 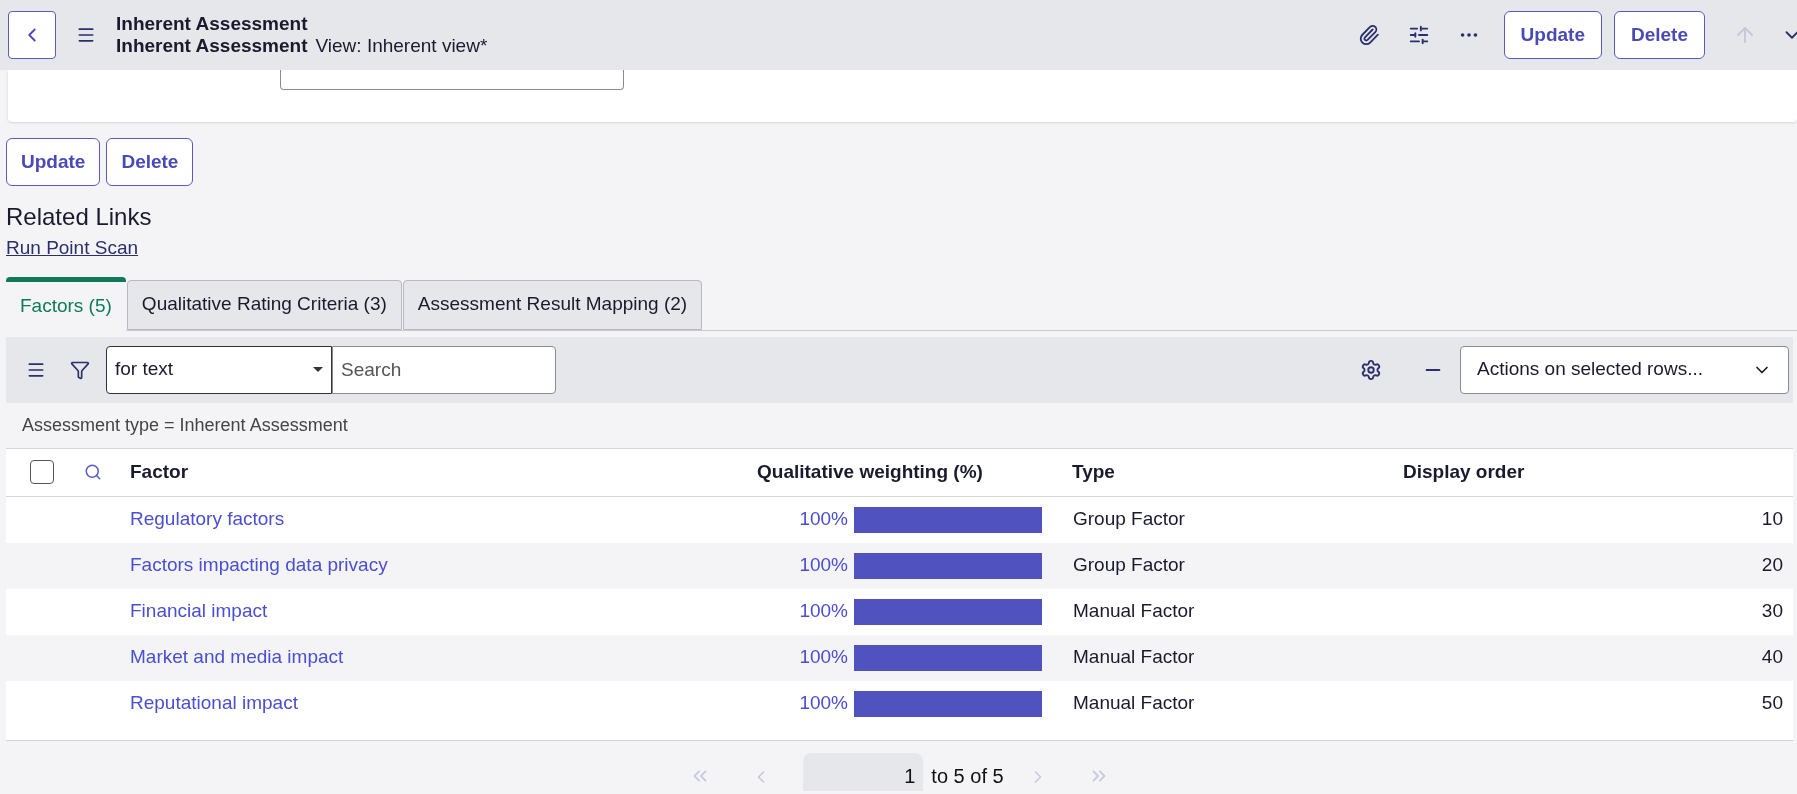 What do you see at coordinates (79, 217) in the screenshot?
I see `related-links-heading: Related Links` at bounding box center [79, 217].